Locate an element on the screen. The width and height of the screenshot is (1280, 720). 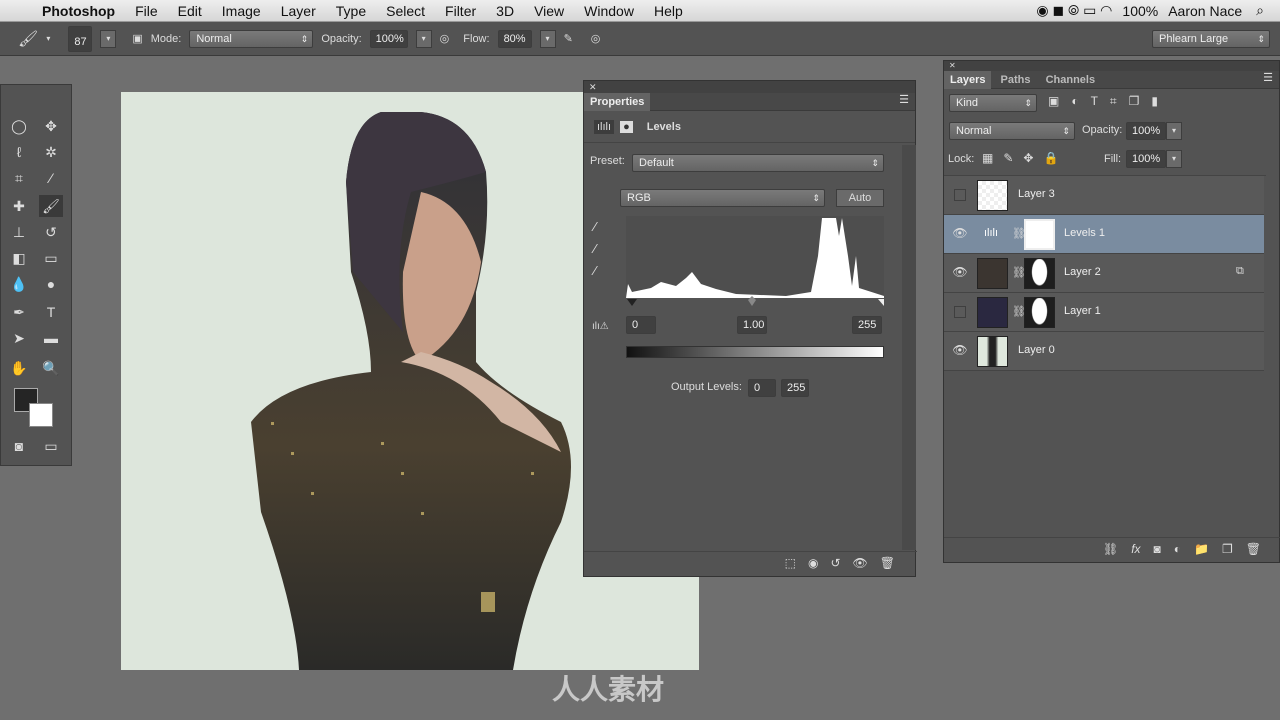
layer-row-layer-1: ⛓ Layer 1 is located at coordinates (1104, 312).